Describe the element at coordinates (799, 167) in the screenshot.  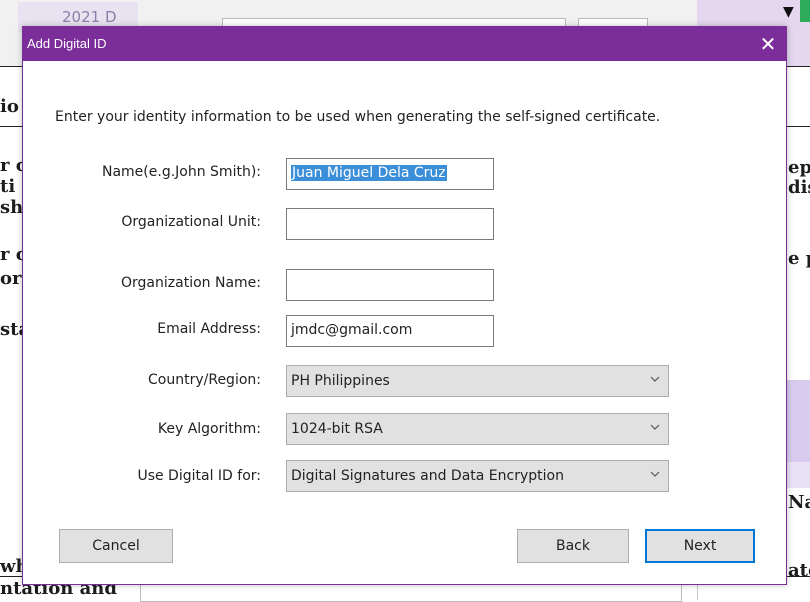
I see `background-text: epr` at that location.